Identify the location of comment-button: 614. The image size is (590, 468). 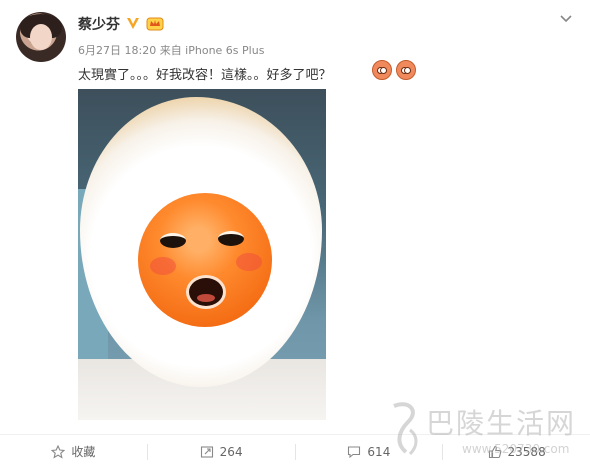
(369, 451).